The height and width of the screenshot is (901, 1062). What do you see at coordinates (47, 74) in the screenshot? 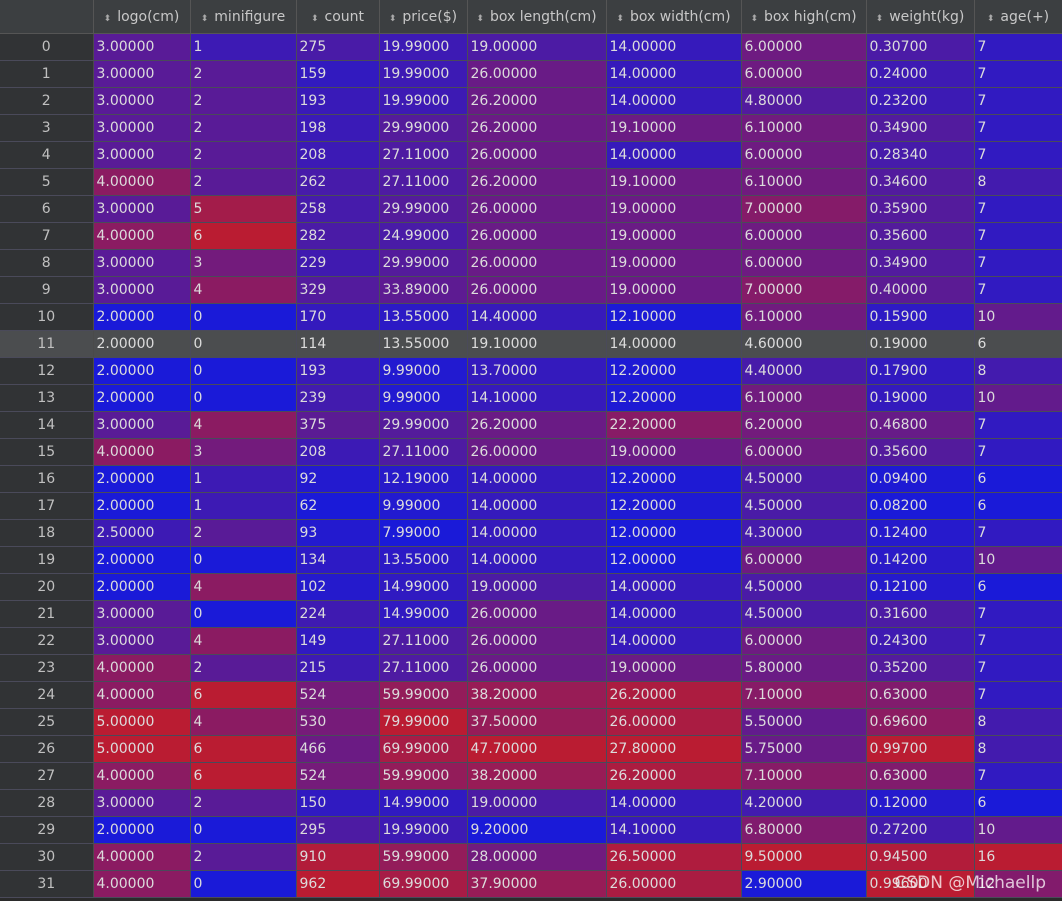
I see `row-index: 1` at bounding box center [47, 74].